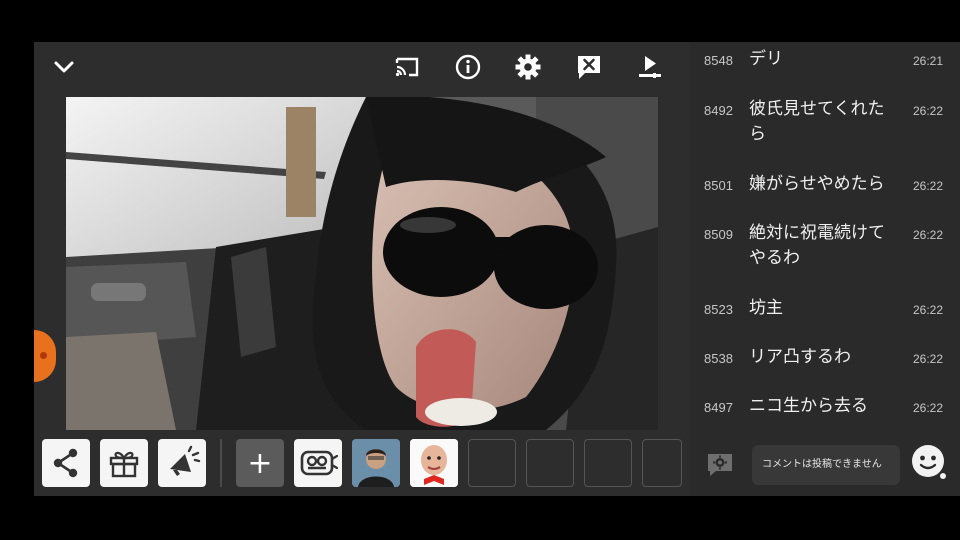 This screenshot has width=960, height=540. Describe the element at coordinates (718, 234) in the screenshot. I see `comment-number: 8509` at that location.